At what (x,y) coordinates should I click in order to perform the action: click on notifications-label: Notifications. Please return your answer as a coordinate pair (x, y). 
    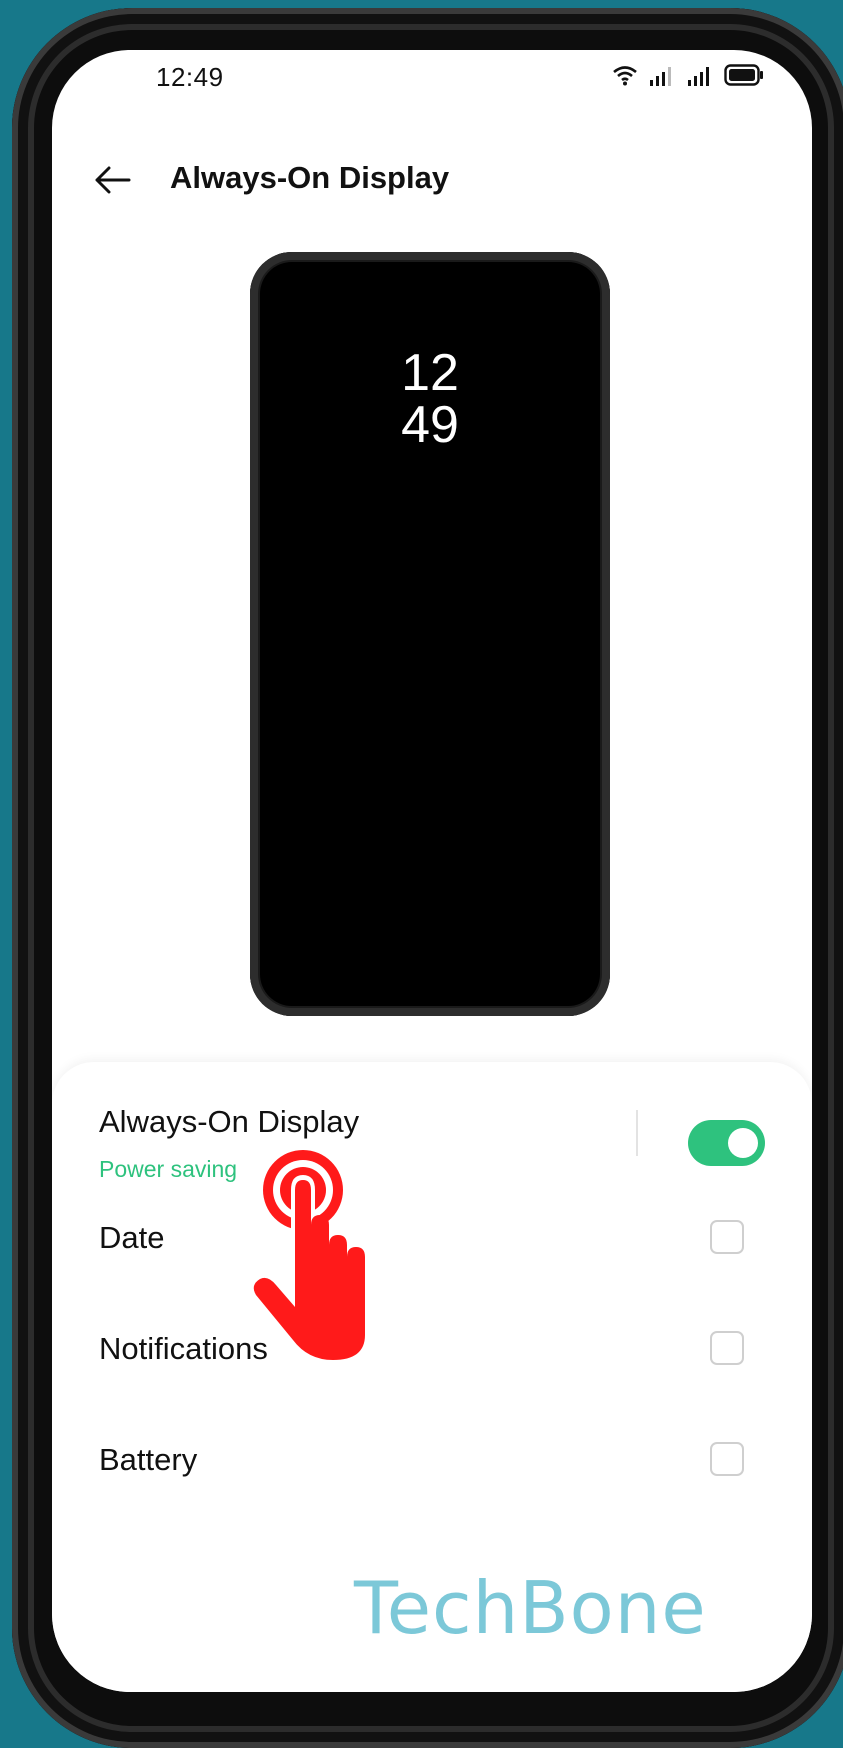
    Looking at the image, I should click on (183, 1348).